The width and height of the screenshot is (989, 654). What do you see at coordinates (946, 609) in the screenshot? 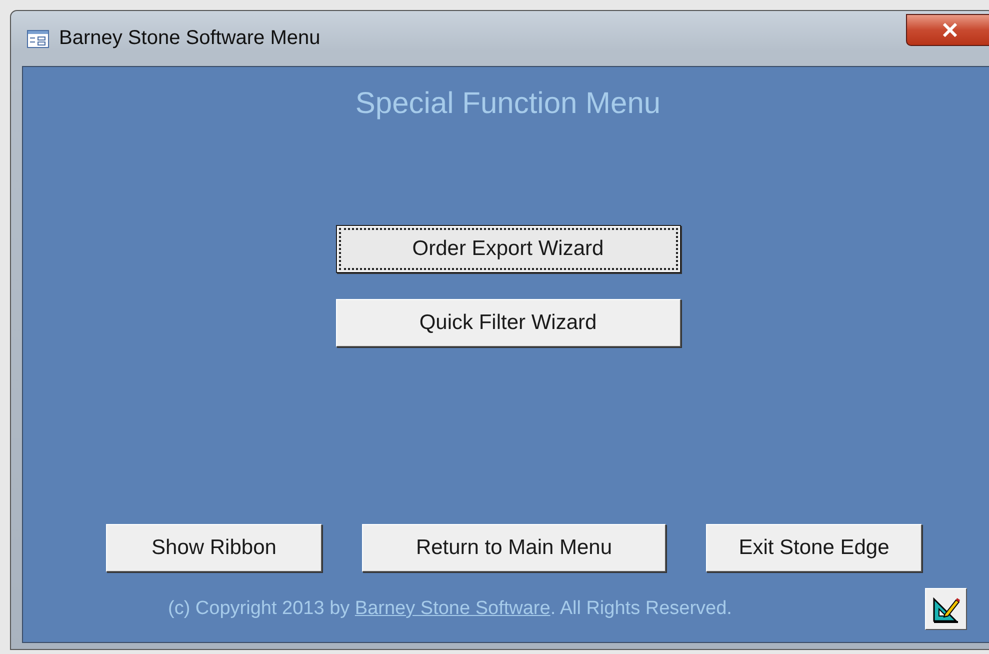
I see `design-tool-button` at bounding box center [946, 609].